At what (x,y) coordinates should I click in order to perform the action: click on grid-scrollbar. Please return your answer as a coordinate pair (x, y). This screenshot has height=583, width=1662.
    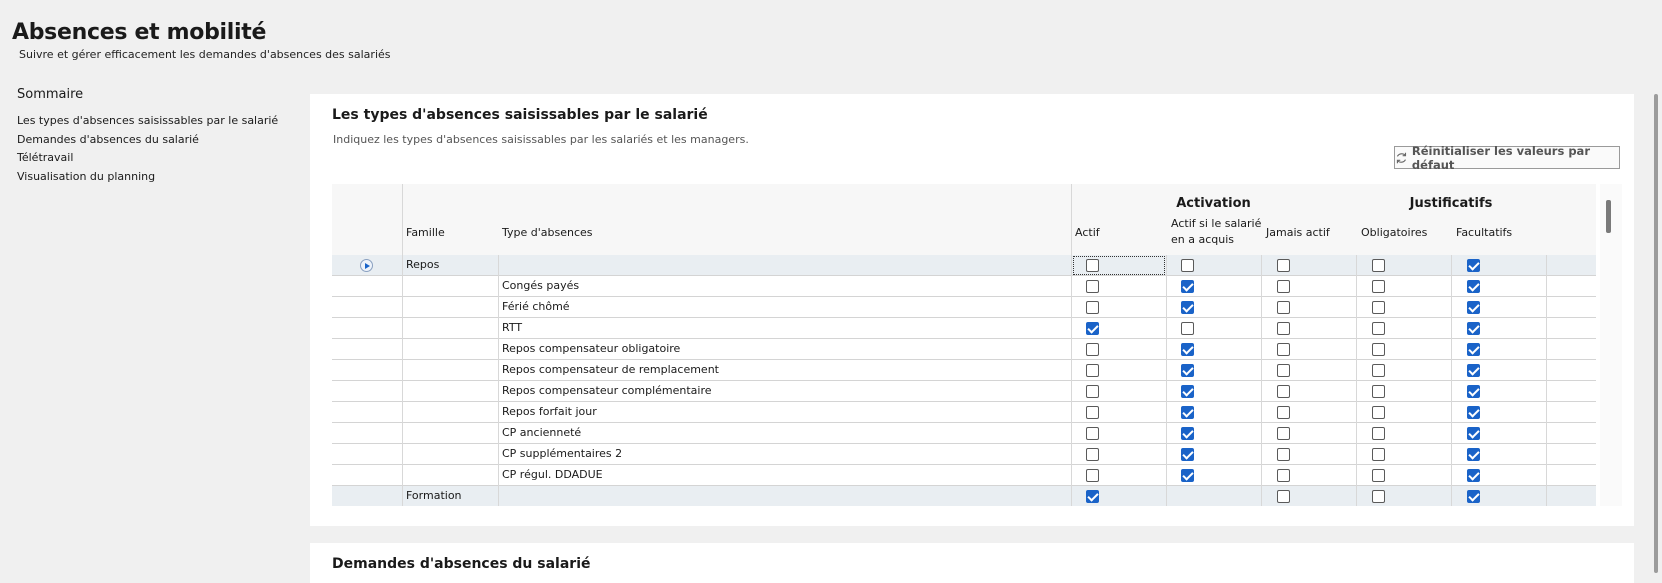
    Looking at the image, I should click on (1611, 345).